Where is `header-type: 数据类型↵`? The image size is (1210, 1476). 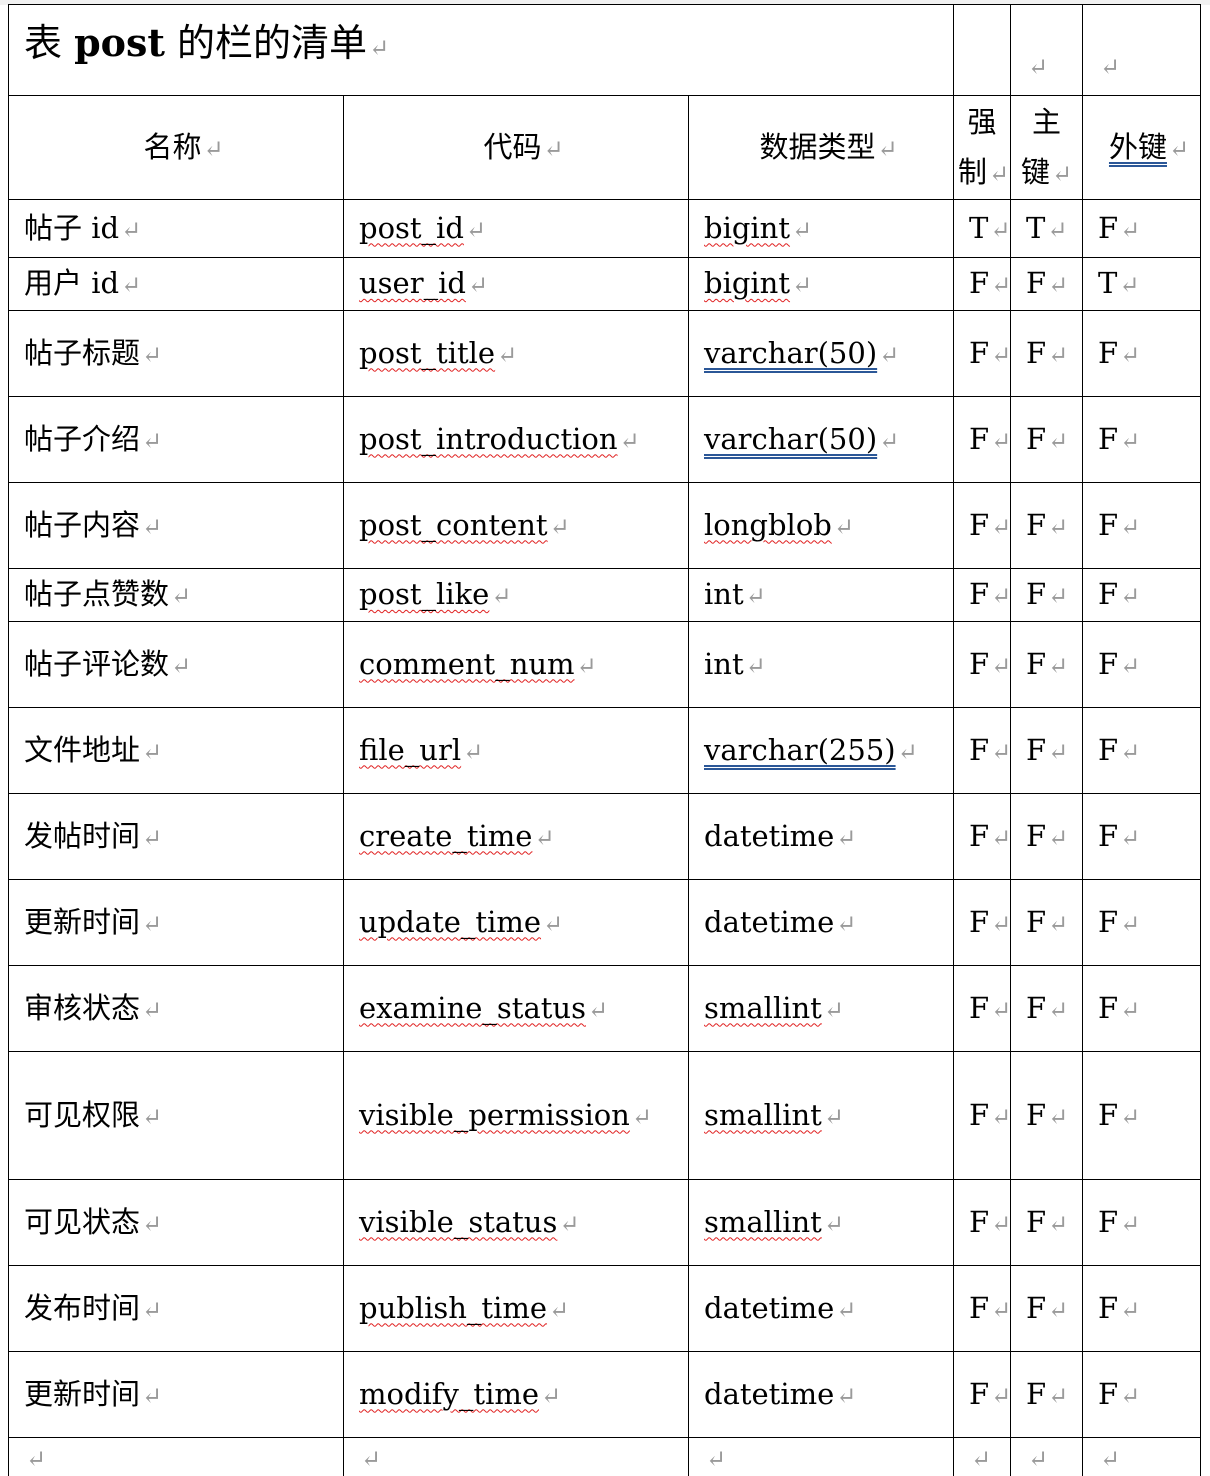
header-type: 数据类型↵ is located at coordinates (821, 147).